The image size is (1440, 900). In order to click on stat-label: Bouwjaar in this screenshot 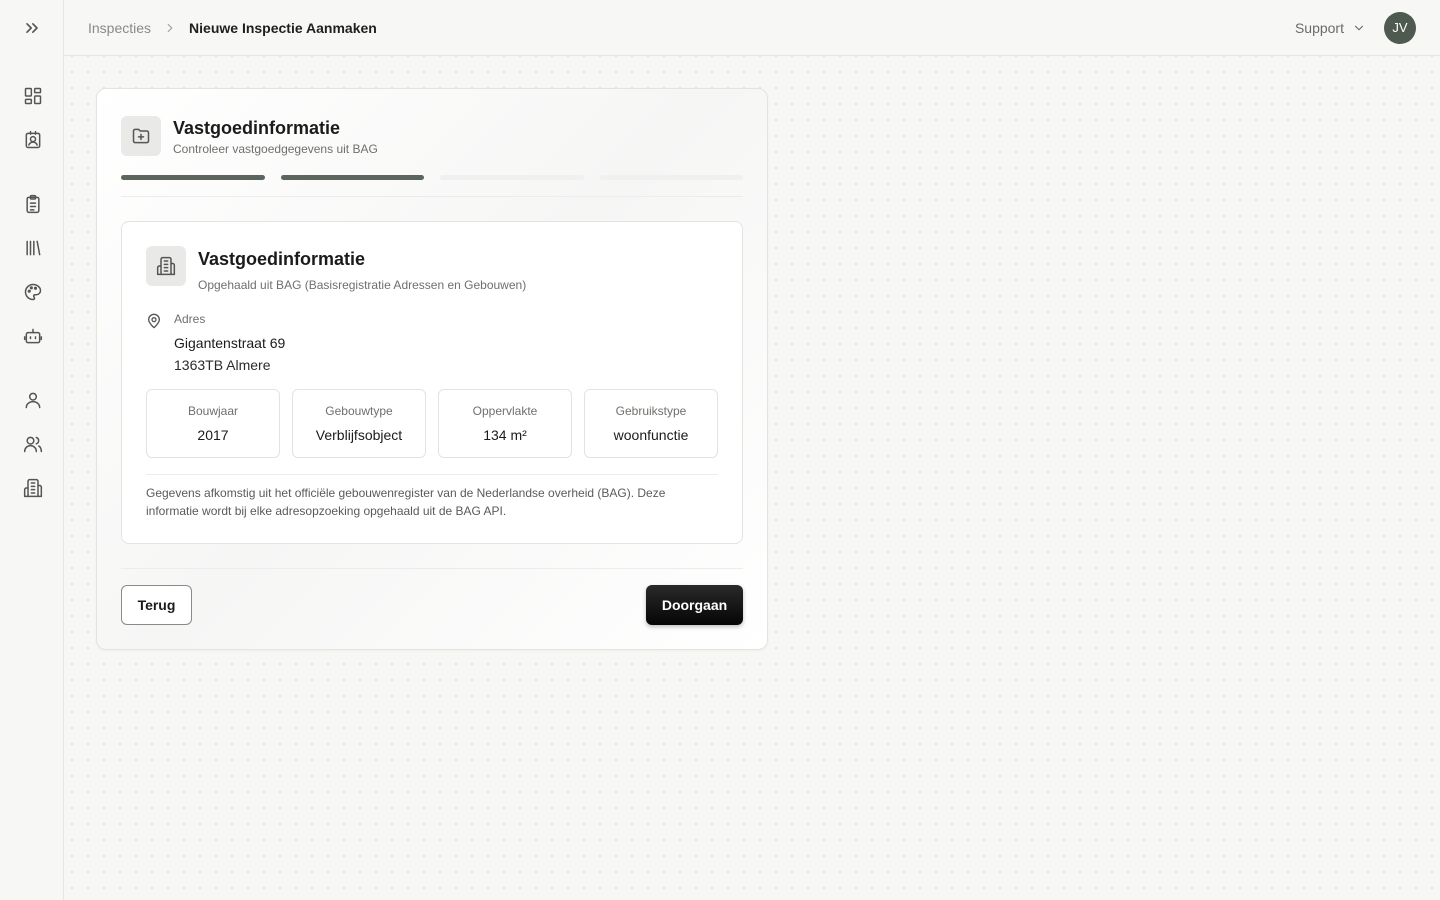, I will do `click(213, 411)`.